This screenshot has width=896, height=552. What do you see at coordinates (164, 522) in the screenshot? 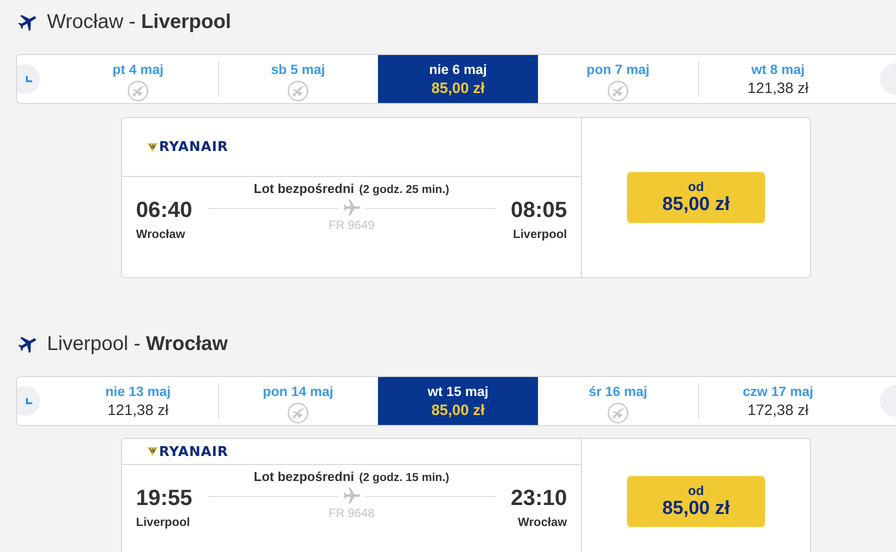
I see `departure-city: Liverpool` at bounding box center [164, 522].